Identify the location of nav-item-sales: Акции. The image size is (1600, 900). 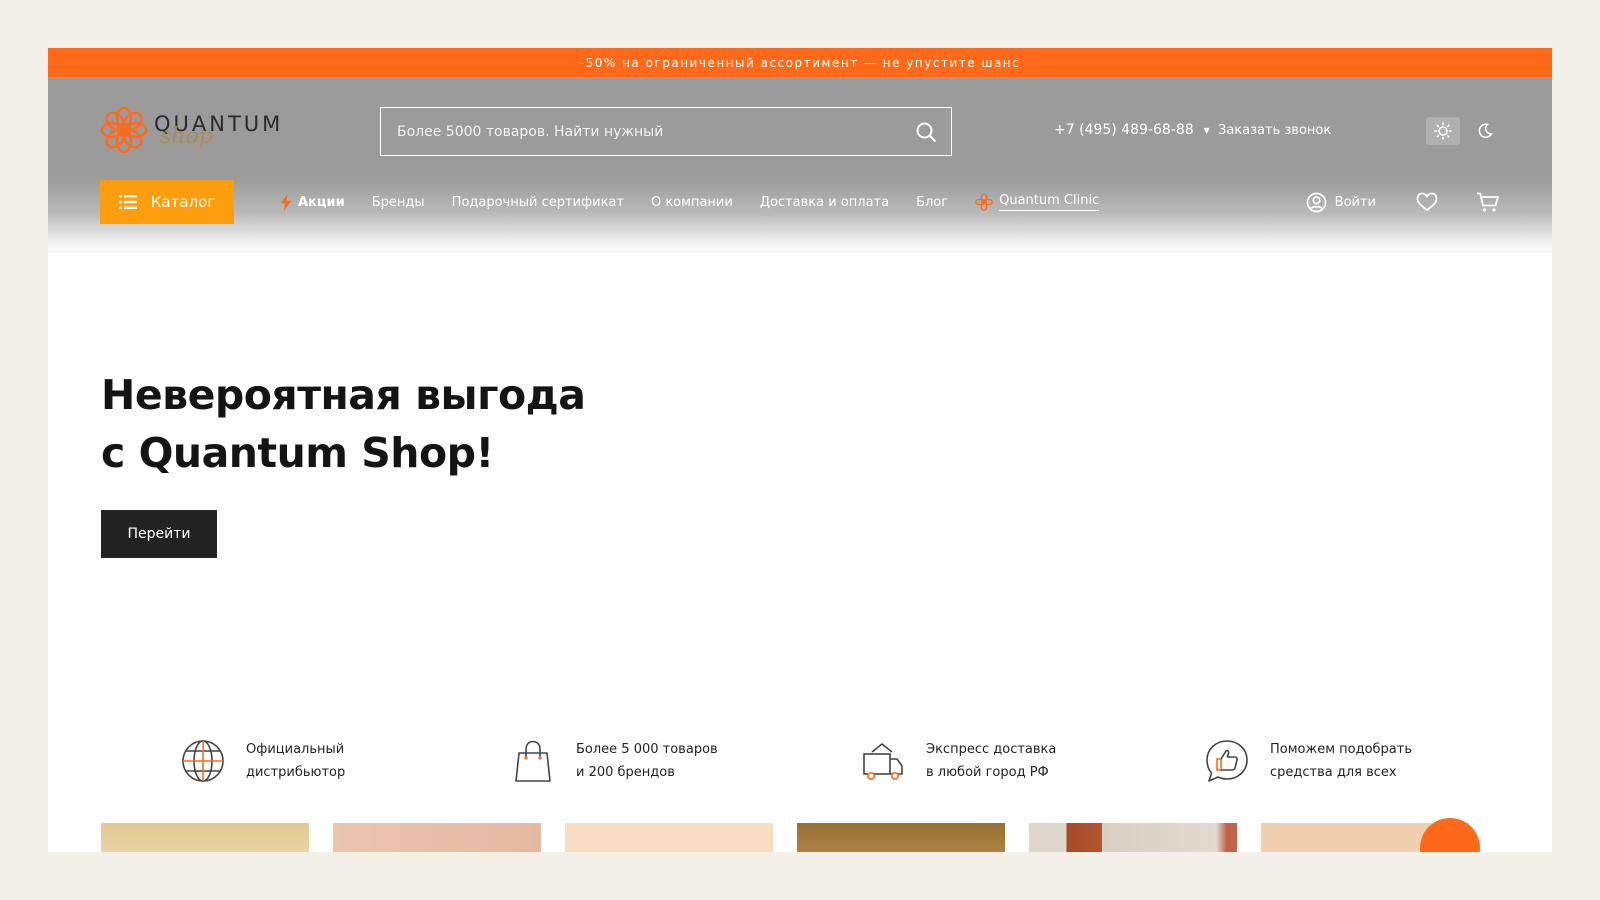
(312, 202).